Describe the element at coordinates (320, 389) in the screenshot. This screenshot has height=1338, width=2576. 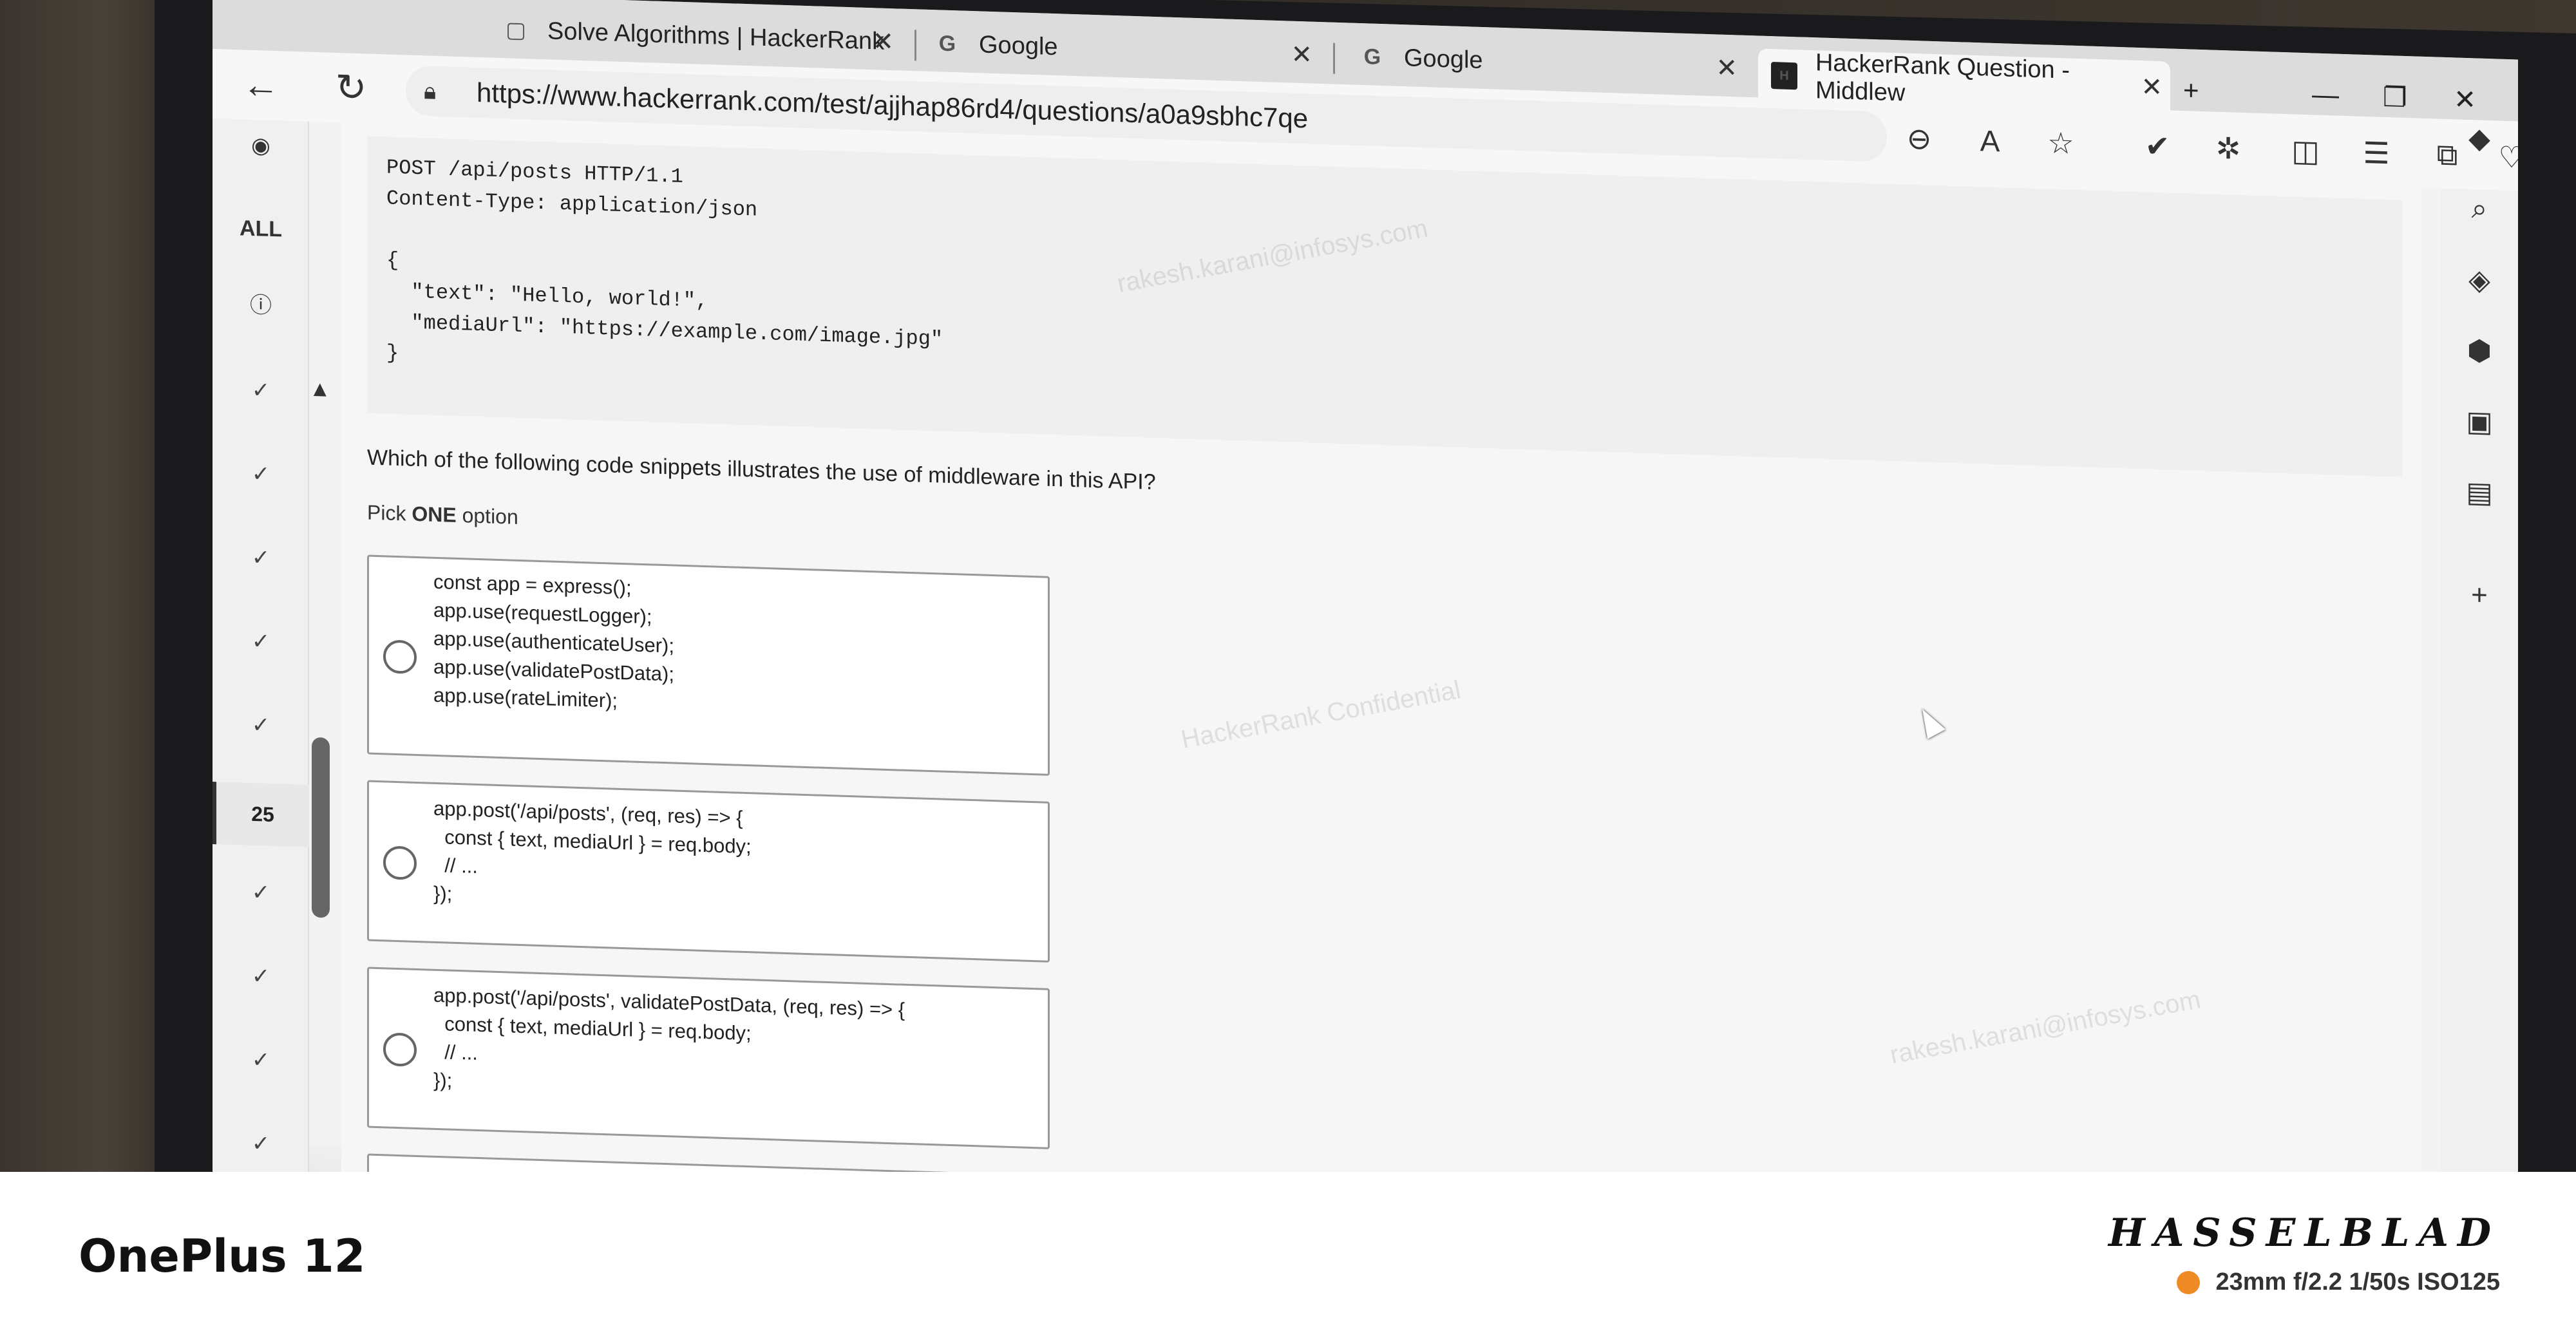
I see `scroll-up-arrow-icon: ▲` at that location.